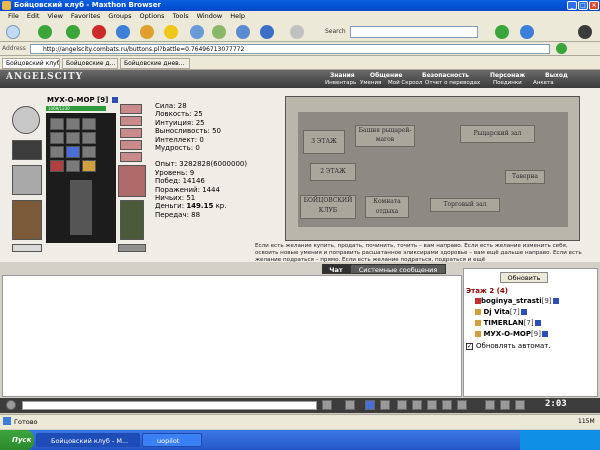 This screenshot has height=450, width=600. I want to click on online-player-4: МУХ-О-МОР[9], so click(511, 334).